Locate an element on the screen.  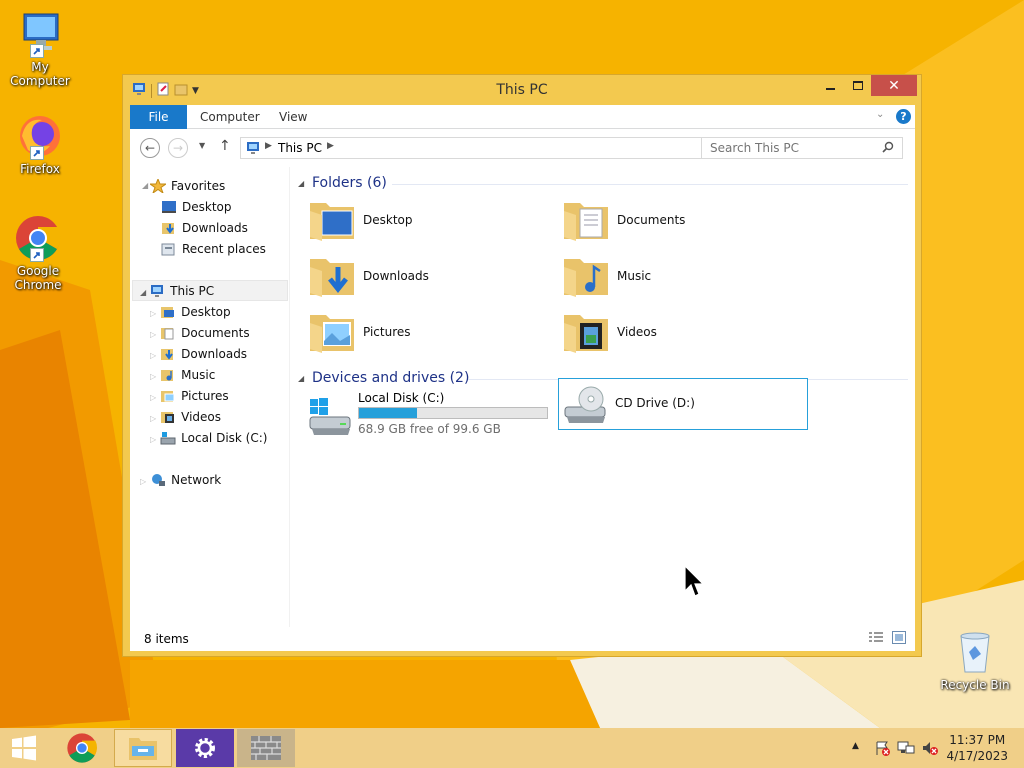
window-titlebar: ▼ This PC ✕ is located at coordinates (522, 90).